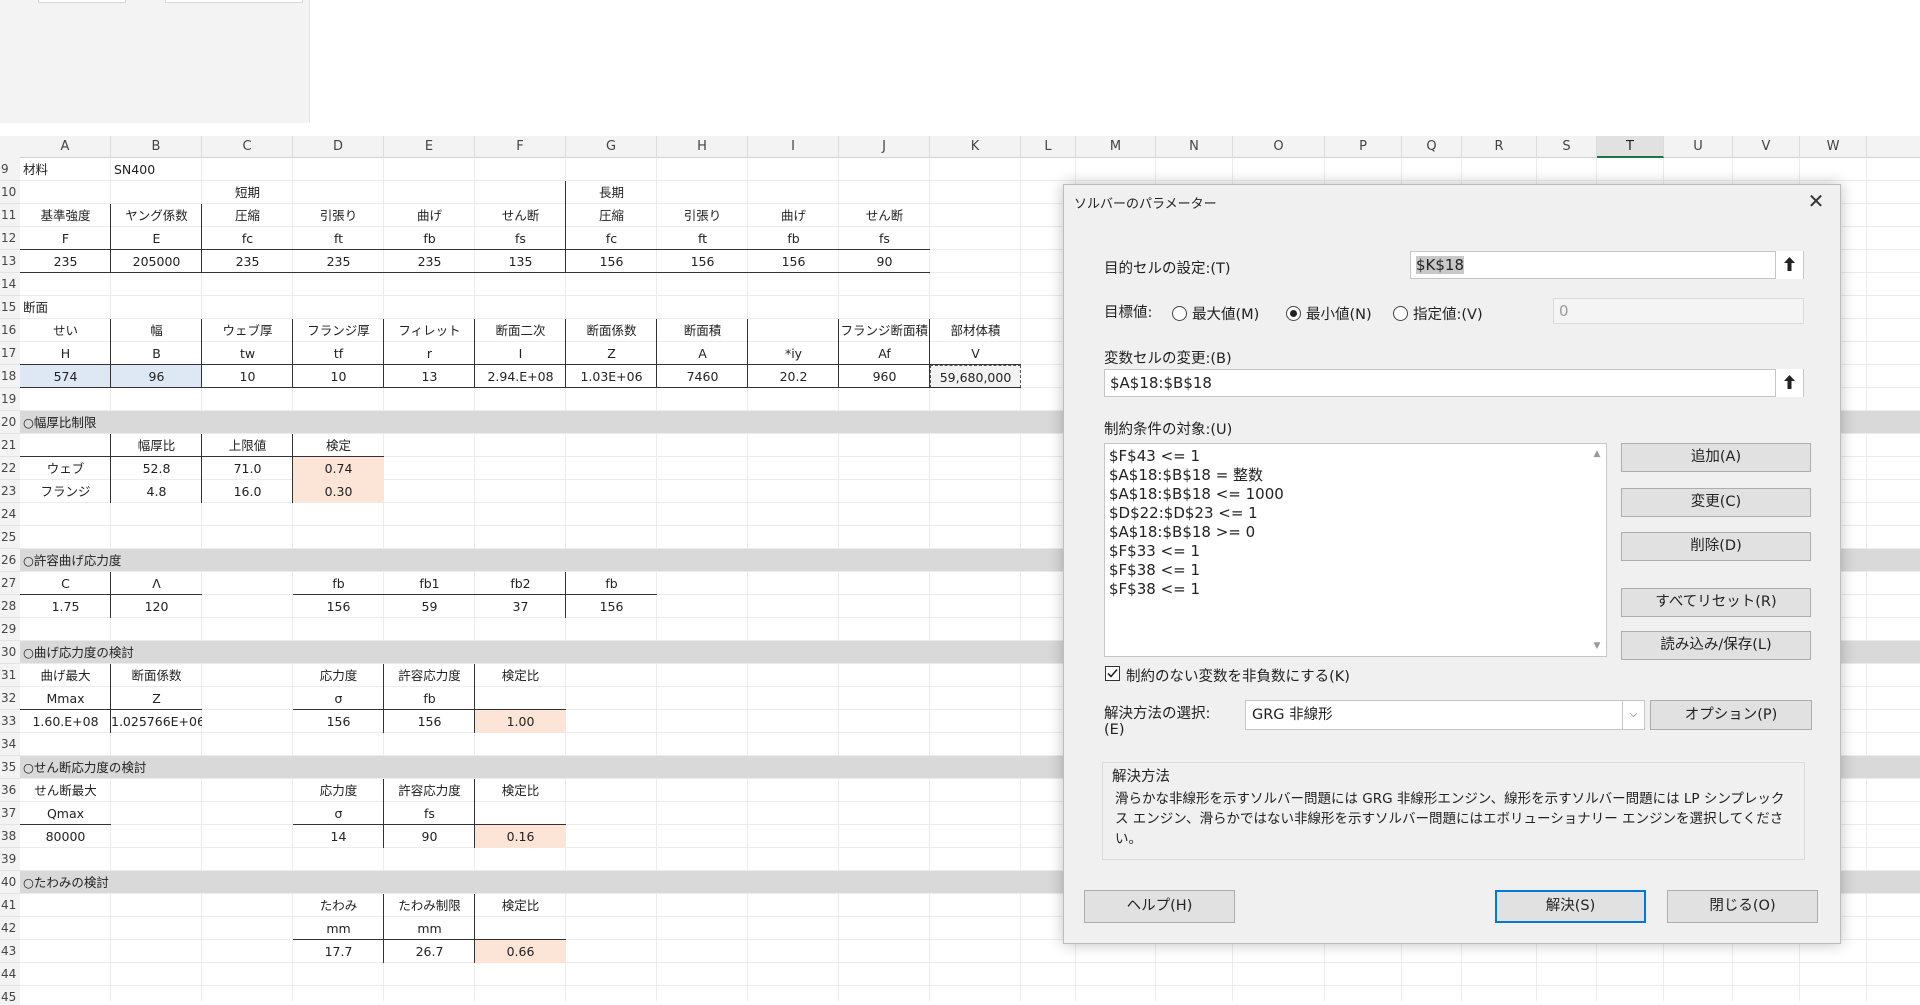 The image size is (1920, 1005). Describe the element at coordinates (170, 422) in the screenshot. I see `cell-a20: ○幅厚比制限` at that location.